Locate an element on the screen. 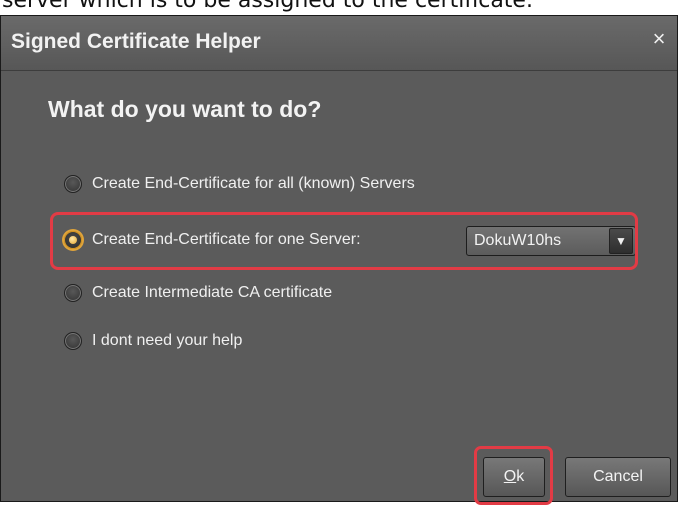 The height and width of the screenshot is (505, 678). dialog-title: Signed Certificate Helper is located at coordinates (136, 41).